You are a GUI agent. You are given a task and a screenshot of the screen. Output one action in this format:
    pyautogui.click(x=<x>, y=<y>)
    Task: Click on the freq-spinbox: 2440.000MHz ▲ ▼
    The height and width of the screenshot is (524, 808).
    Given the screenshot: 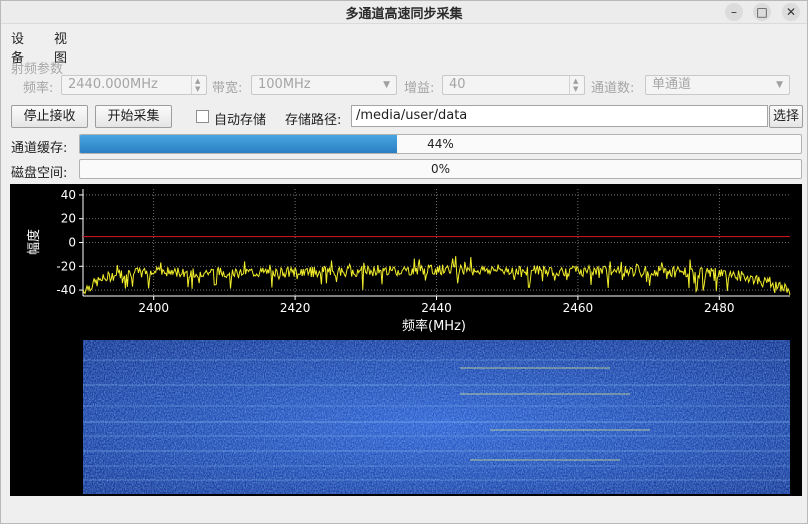 What is the action you would take?
    pyautogui.click(x=134, y=85)
    